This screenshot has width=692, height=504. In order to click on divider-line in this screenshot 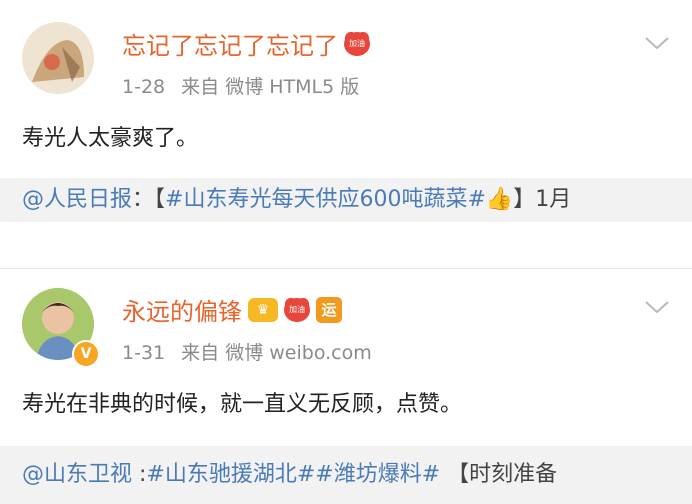, I will do `click(346, 268)`.